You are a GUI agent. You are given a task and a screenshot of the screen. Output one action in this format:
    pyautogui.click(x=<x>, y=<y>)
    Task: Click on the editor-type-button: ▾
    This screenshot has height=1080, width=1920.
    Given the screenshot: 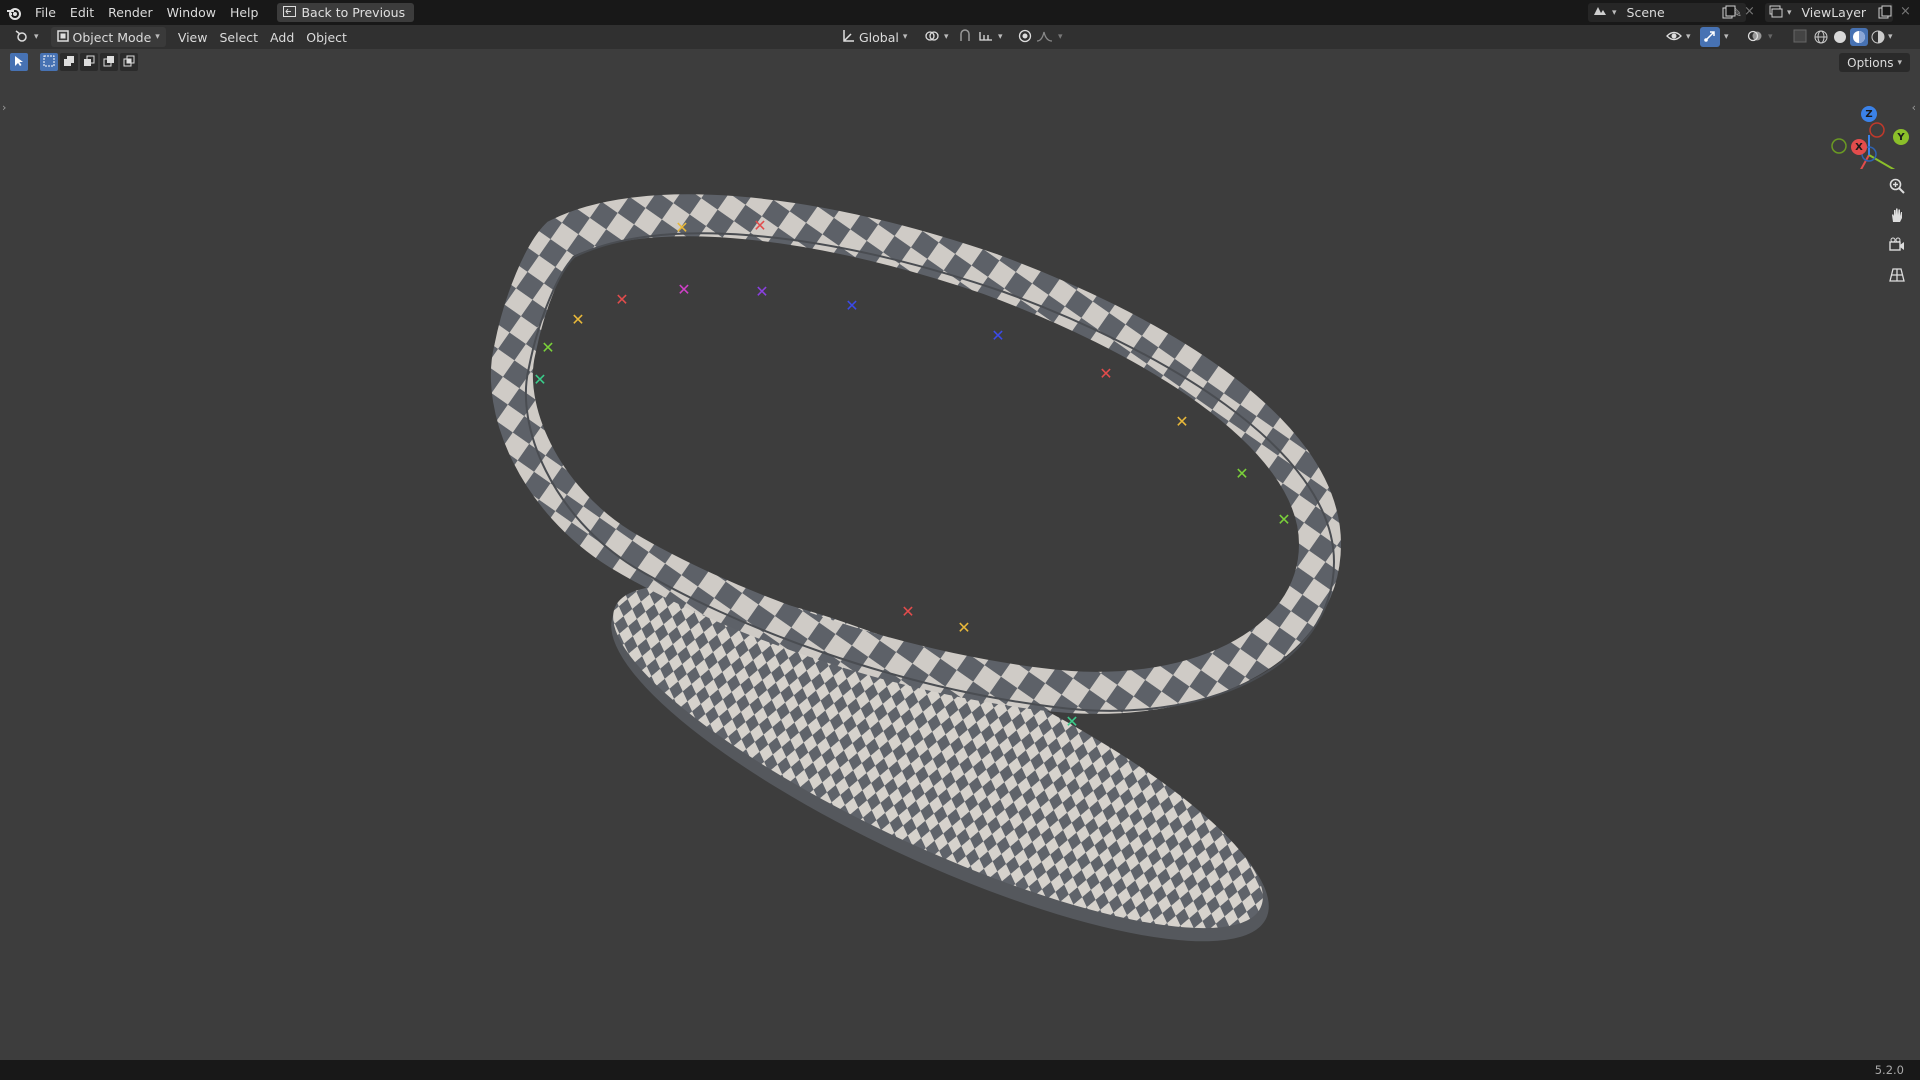 What is the action you would take?
    pyautogui.click(x=26, y=37)
    